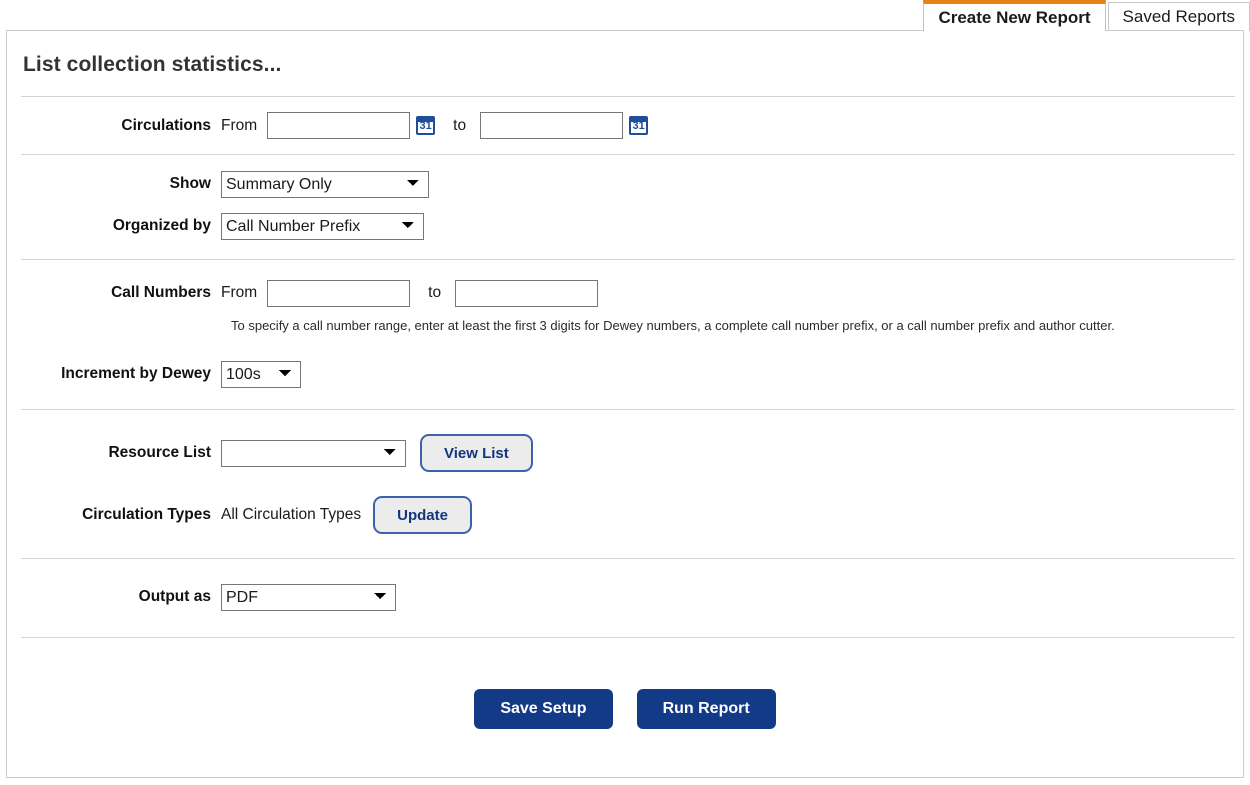  What do you see at coordinates (435, 292) in the screenshot?
I see `call-numbers-to-label: to` at bounding box center [435, 292].